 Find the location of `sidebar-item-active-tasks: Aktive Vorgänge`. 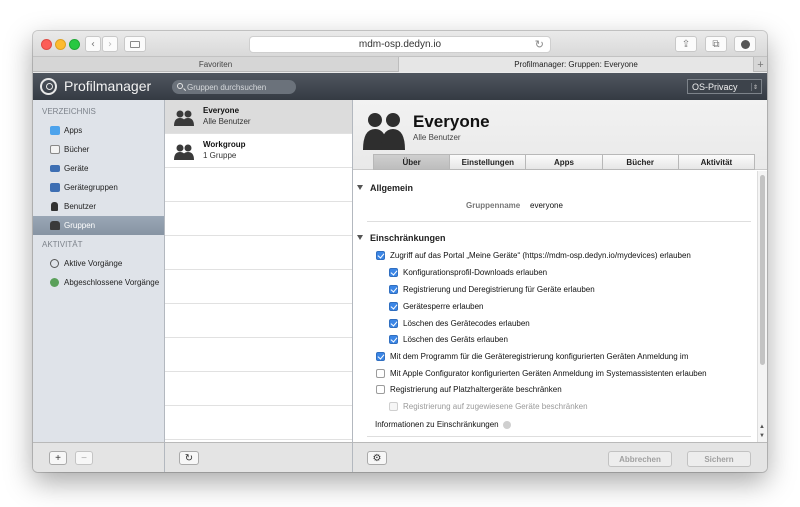

sidebar-item-active-tasks: Aktive Vorgänge is located at coordinates (98, 263).